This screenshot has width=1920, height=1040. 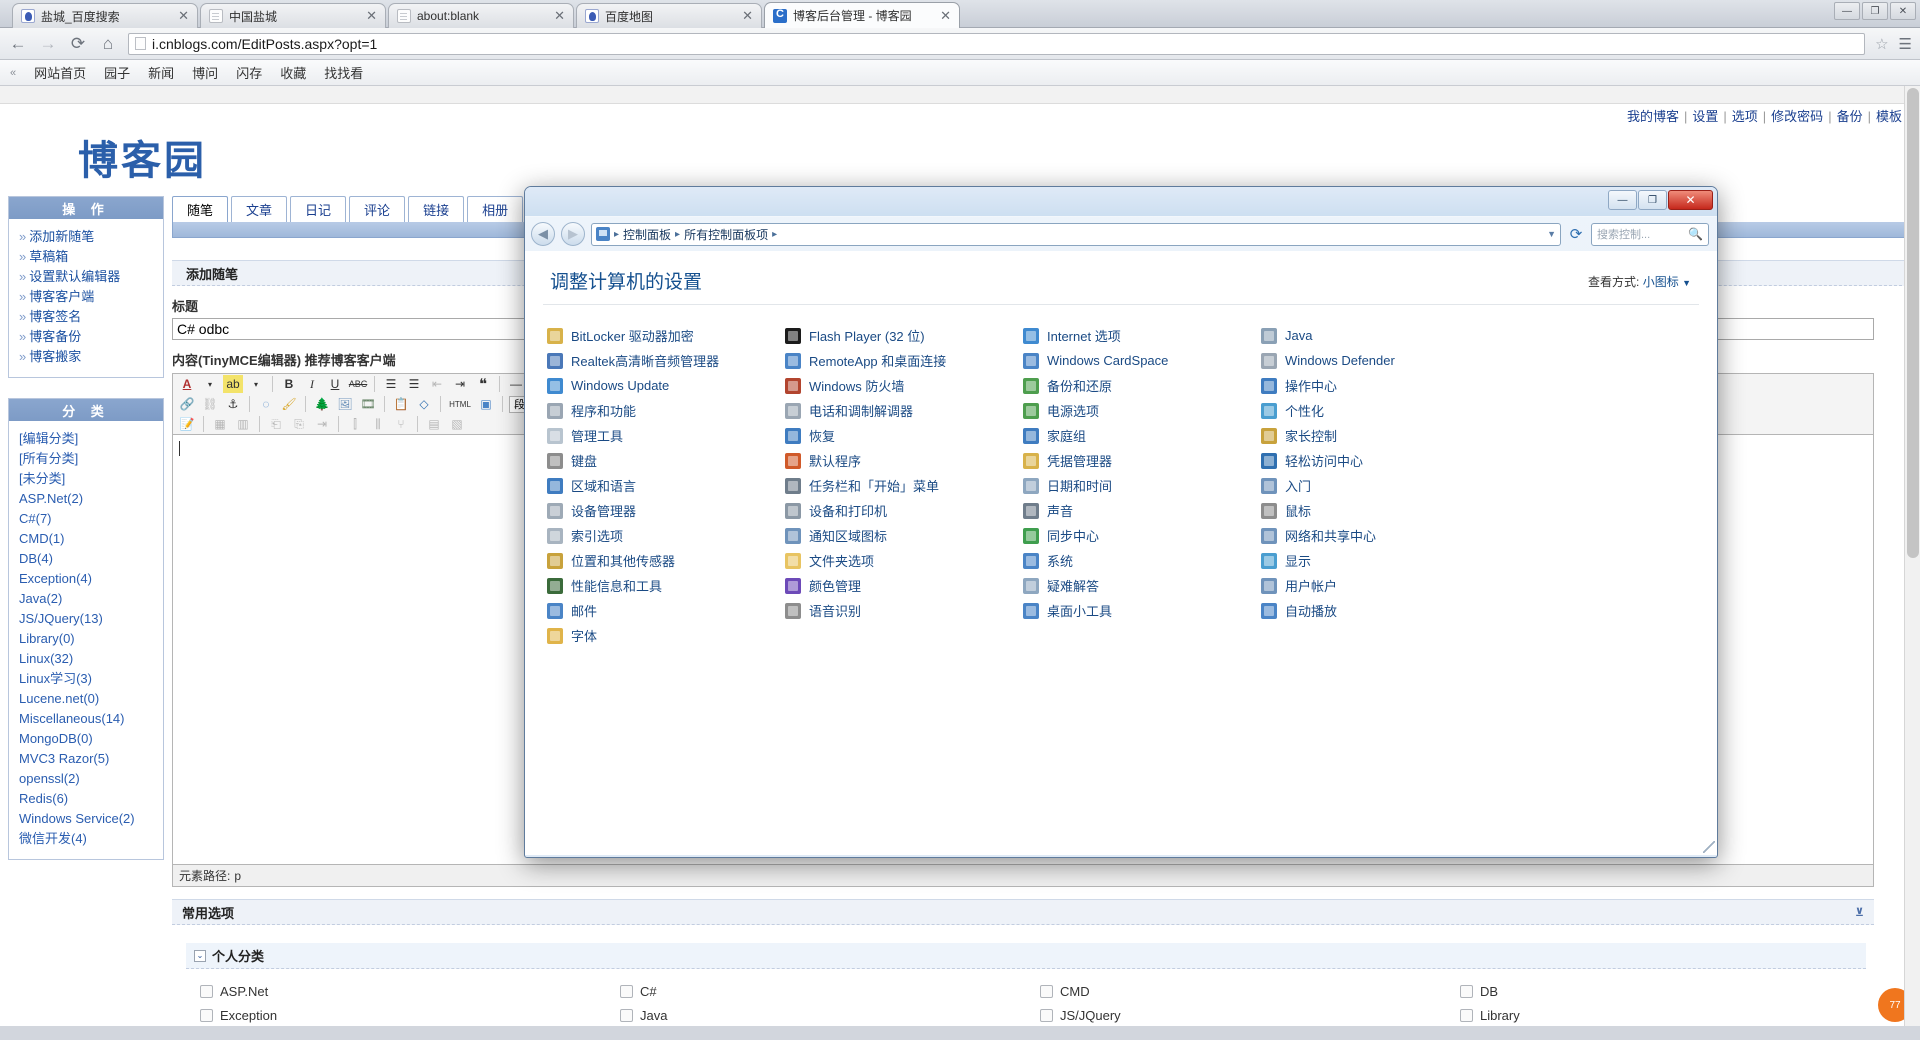 I want to click on sidebar-category-item: Library(0), so click(x=89, y=639).